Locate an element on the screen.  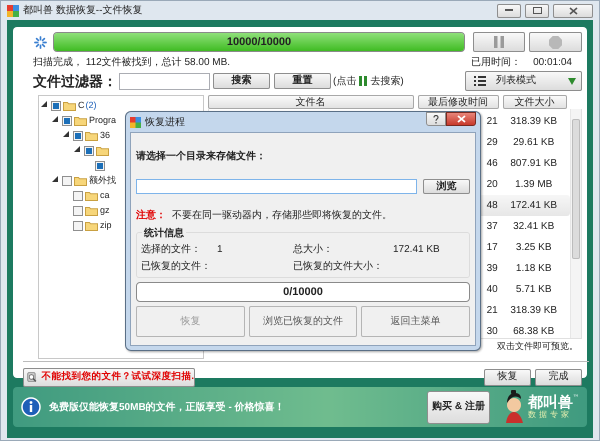
help-icon is located at coordinates (436, 119).